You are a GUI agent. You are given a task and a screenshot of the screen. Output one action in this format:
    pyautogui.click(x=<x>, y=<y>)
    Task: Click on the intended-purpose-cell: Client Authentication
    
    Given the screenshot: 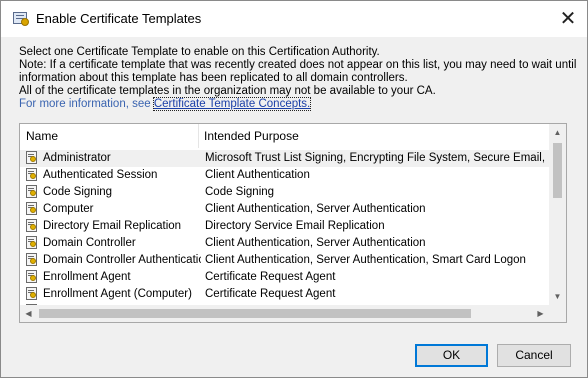 What is the action you would take?
    pyautogui.click(x=257, y=175)
    